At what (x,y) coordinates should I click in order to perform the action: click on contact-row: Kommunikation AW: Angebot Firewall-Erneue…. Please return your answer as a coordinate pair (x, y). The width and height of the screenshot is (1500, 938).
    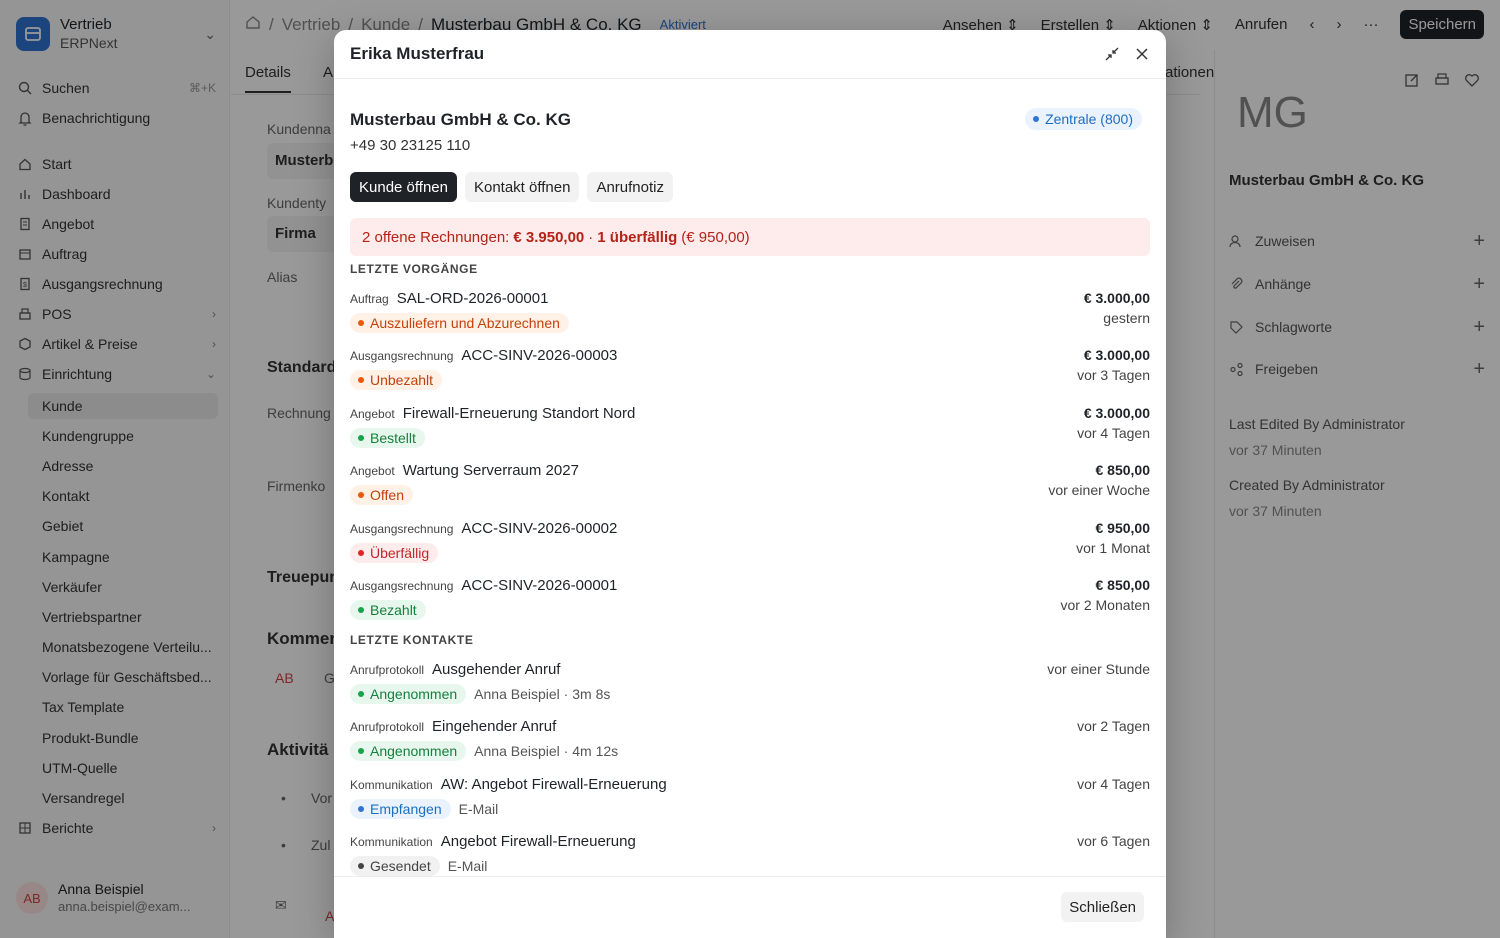
    Looking at the image, I should click on (750, 802).